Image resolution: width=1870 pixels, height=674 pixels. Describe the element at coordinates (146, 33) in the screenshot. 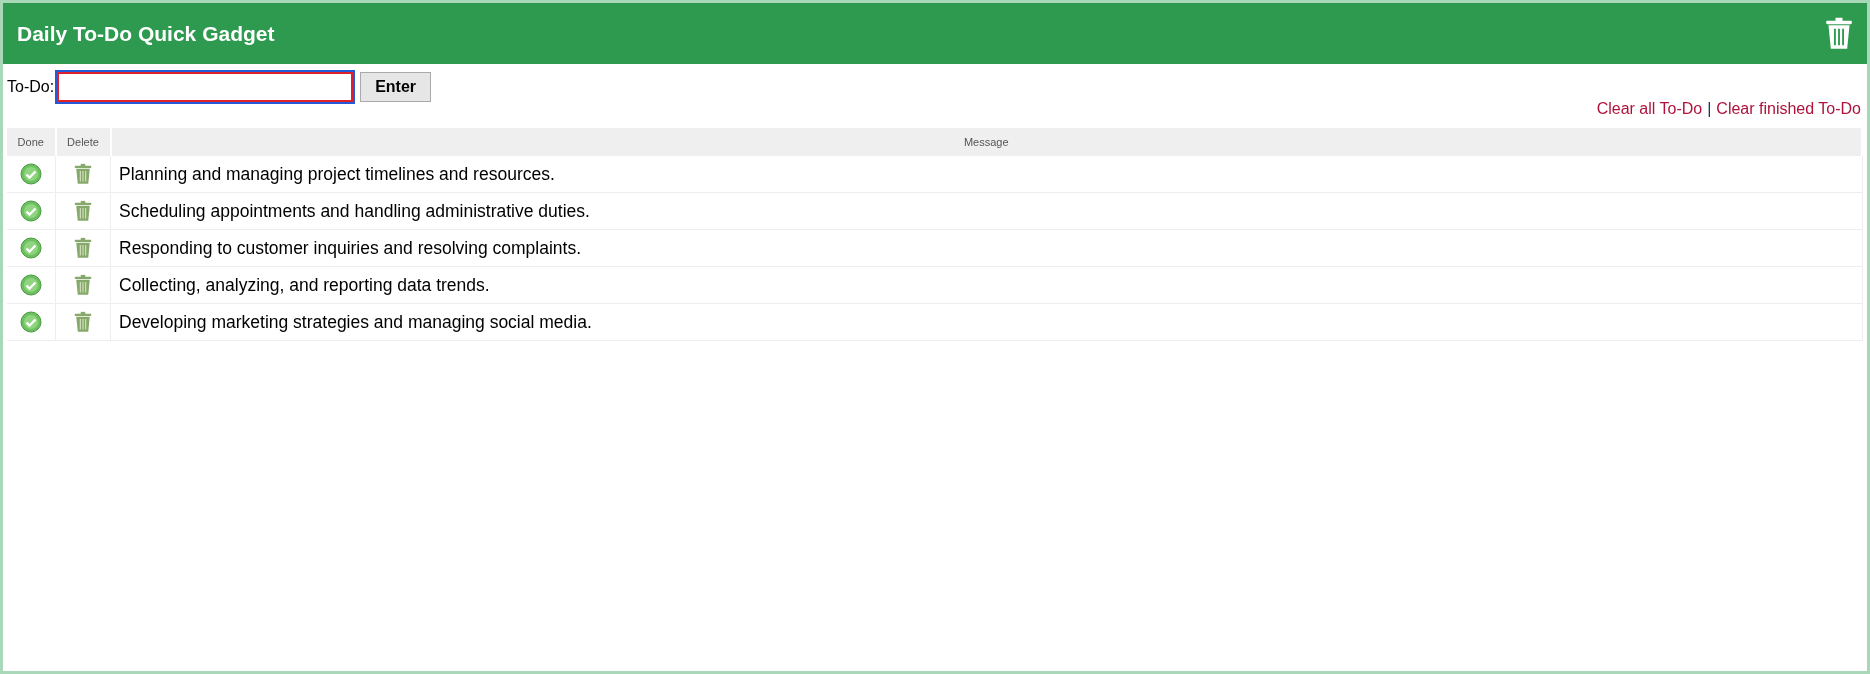

I see `gadget-title: Daily To-Do Quick Gadget` at that location.